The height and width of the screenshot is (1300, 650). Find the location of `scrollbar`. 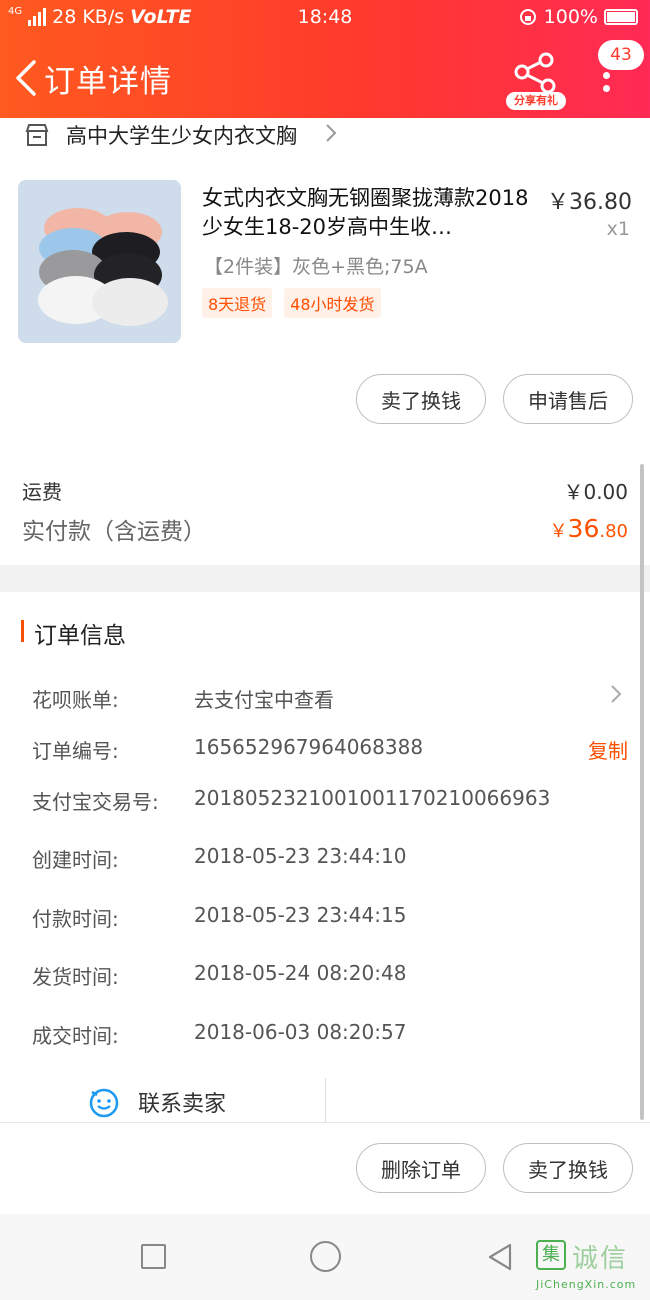

scrollbar is located at coordinates (642, 792).